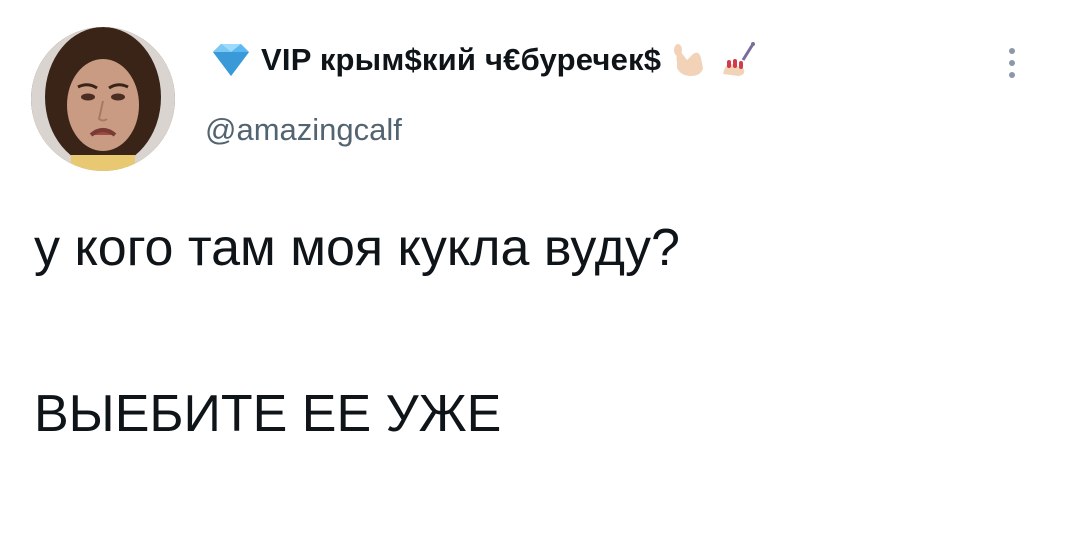 Image resolution: width=1073 pixels, height=542 pixels. Describe the element at coordinates (1012, 68) in the screenshot. I see `more-options-button` at that location.